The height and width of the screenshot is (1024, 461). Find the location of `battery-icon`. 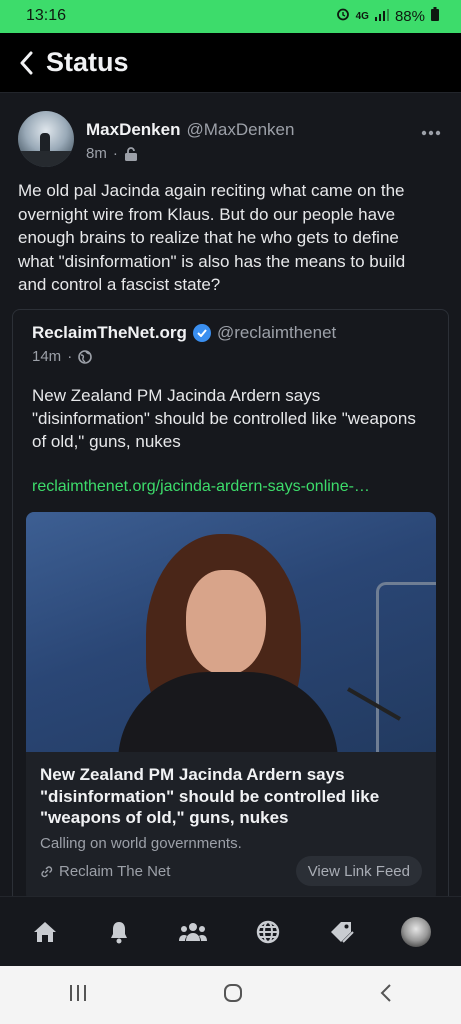

battery-icon is located at coordinates (435, 16).